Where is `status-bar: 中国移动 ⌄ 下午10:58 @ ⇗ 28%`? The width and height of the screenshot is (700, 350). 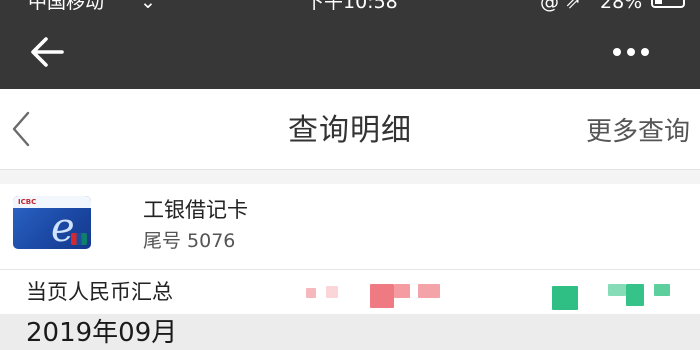
status-bar: 中国移动 ⌄ 下午10:58 @ ⇗ 28% is located at coordinates (350, 7).